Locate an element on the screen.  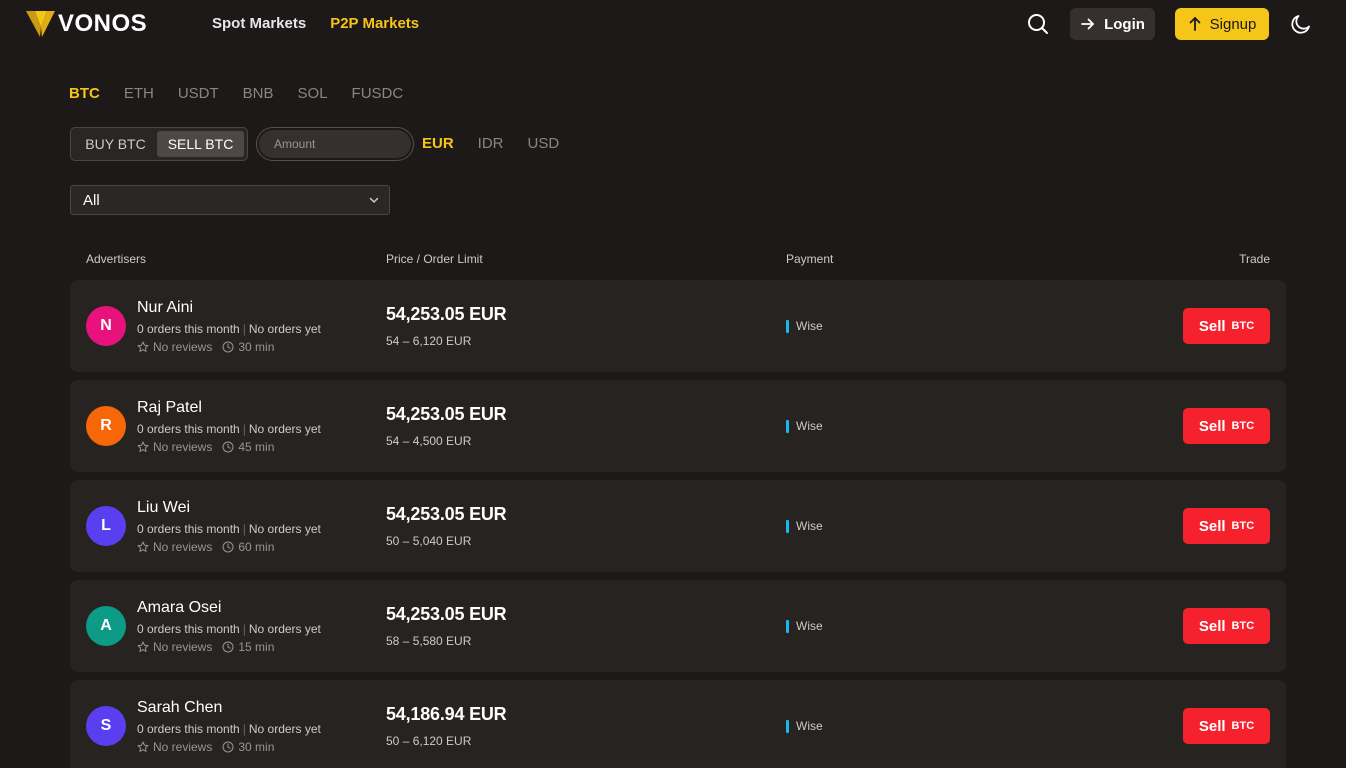
fiat-tab-idr: IDR is located at coordinates (491, 143).